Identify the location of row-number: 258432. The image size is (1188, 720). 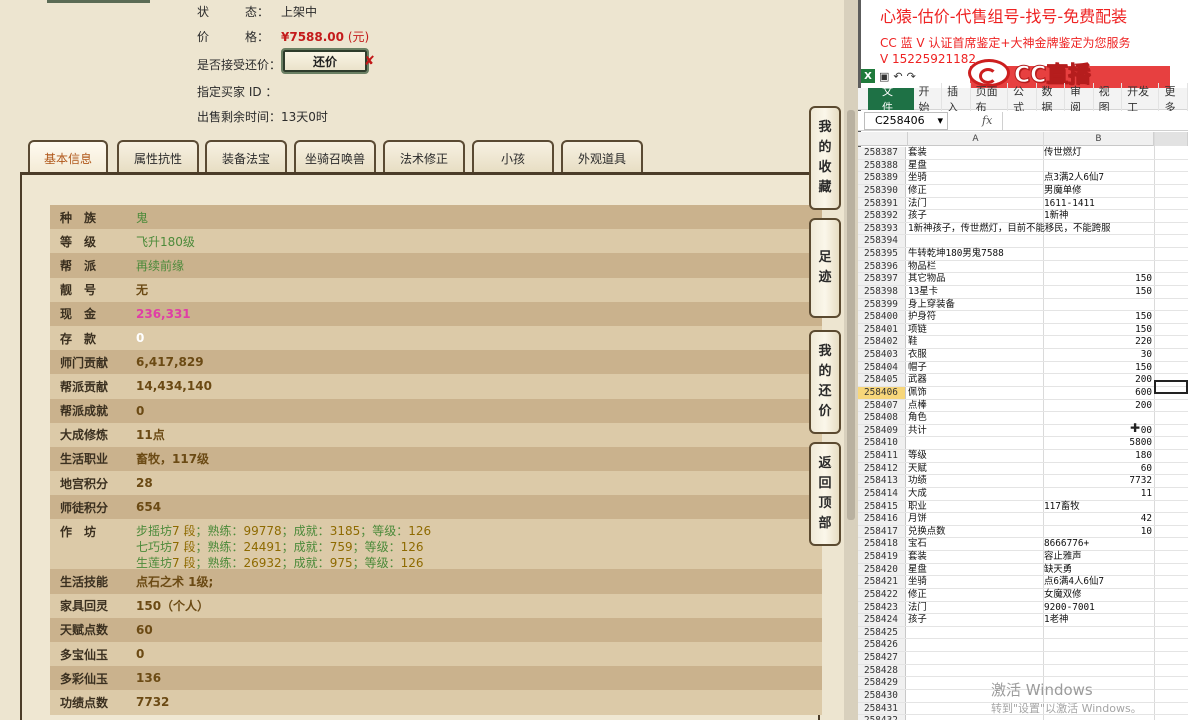
(882, 717).